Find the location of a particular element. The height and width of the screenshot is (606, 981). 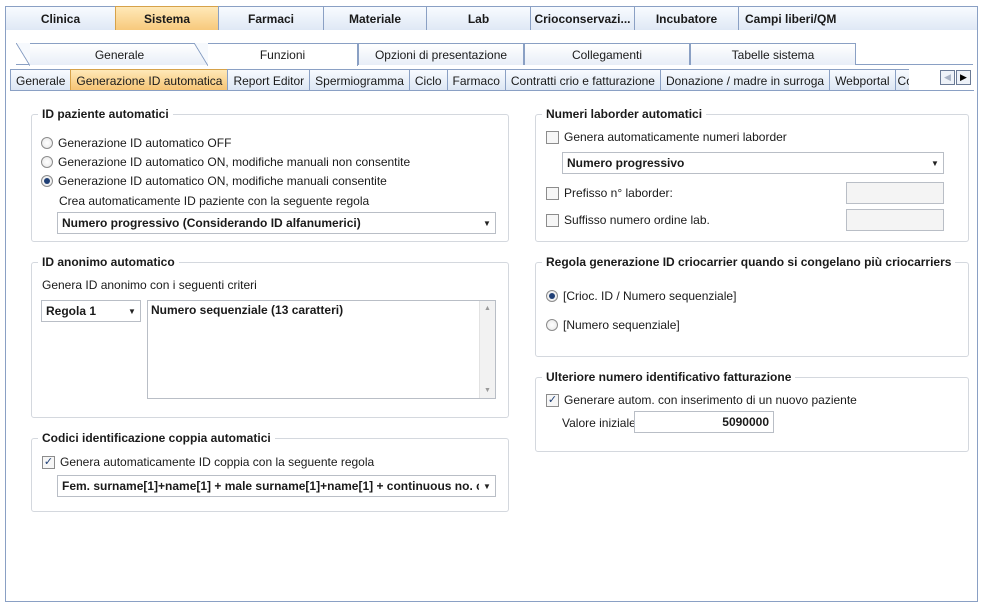

subtab-generale: Generale is located at coordinates (113, 54).